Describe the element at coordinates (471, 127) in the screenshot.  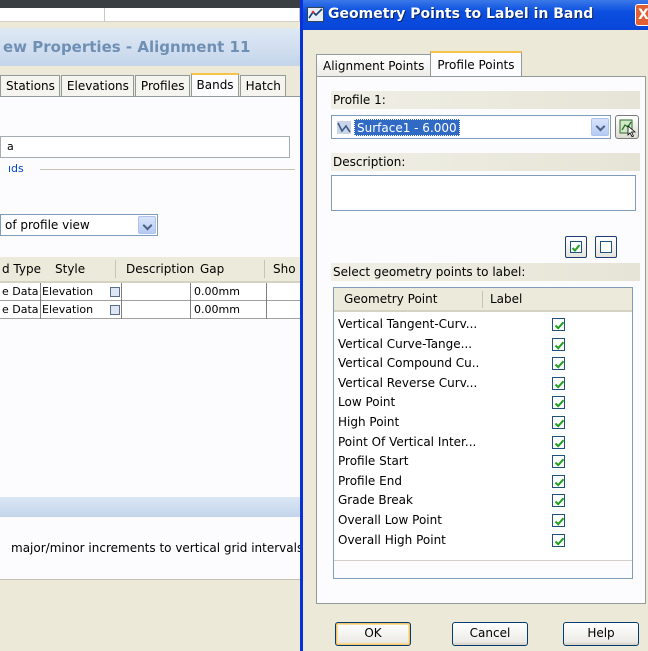
I see `profile-select: Surface1 - 6.000` at that location.